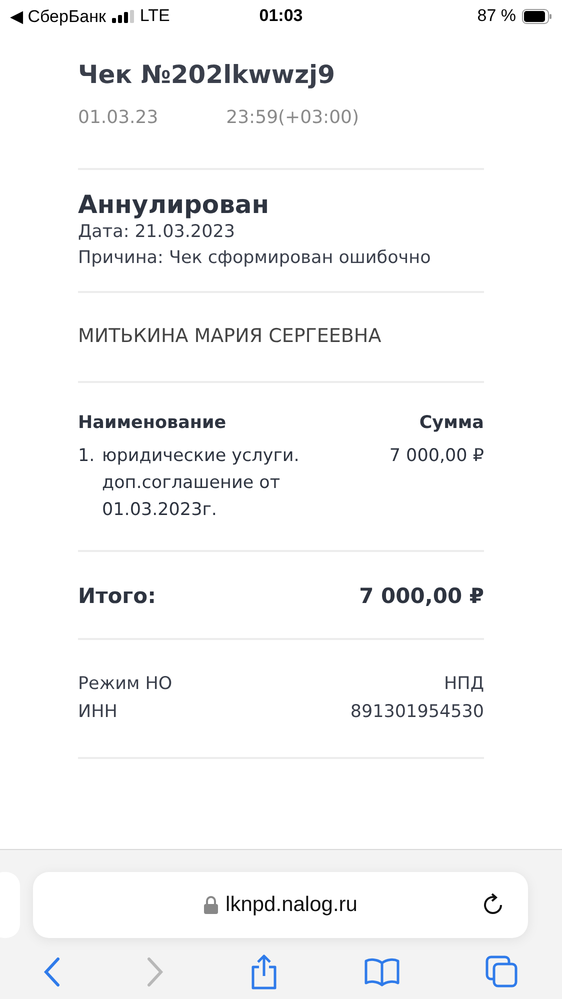 Image resolution: width=562 pixels, height=999 pixels. I want to click on detail-value: 891301954530, so click(417, 712).